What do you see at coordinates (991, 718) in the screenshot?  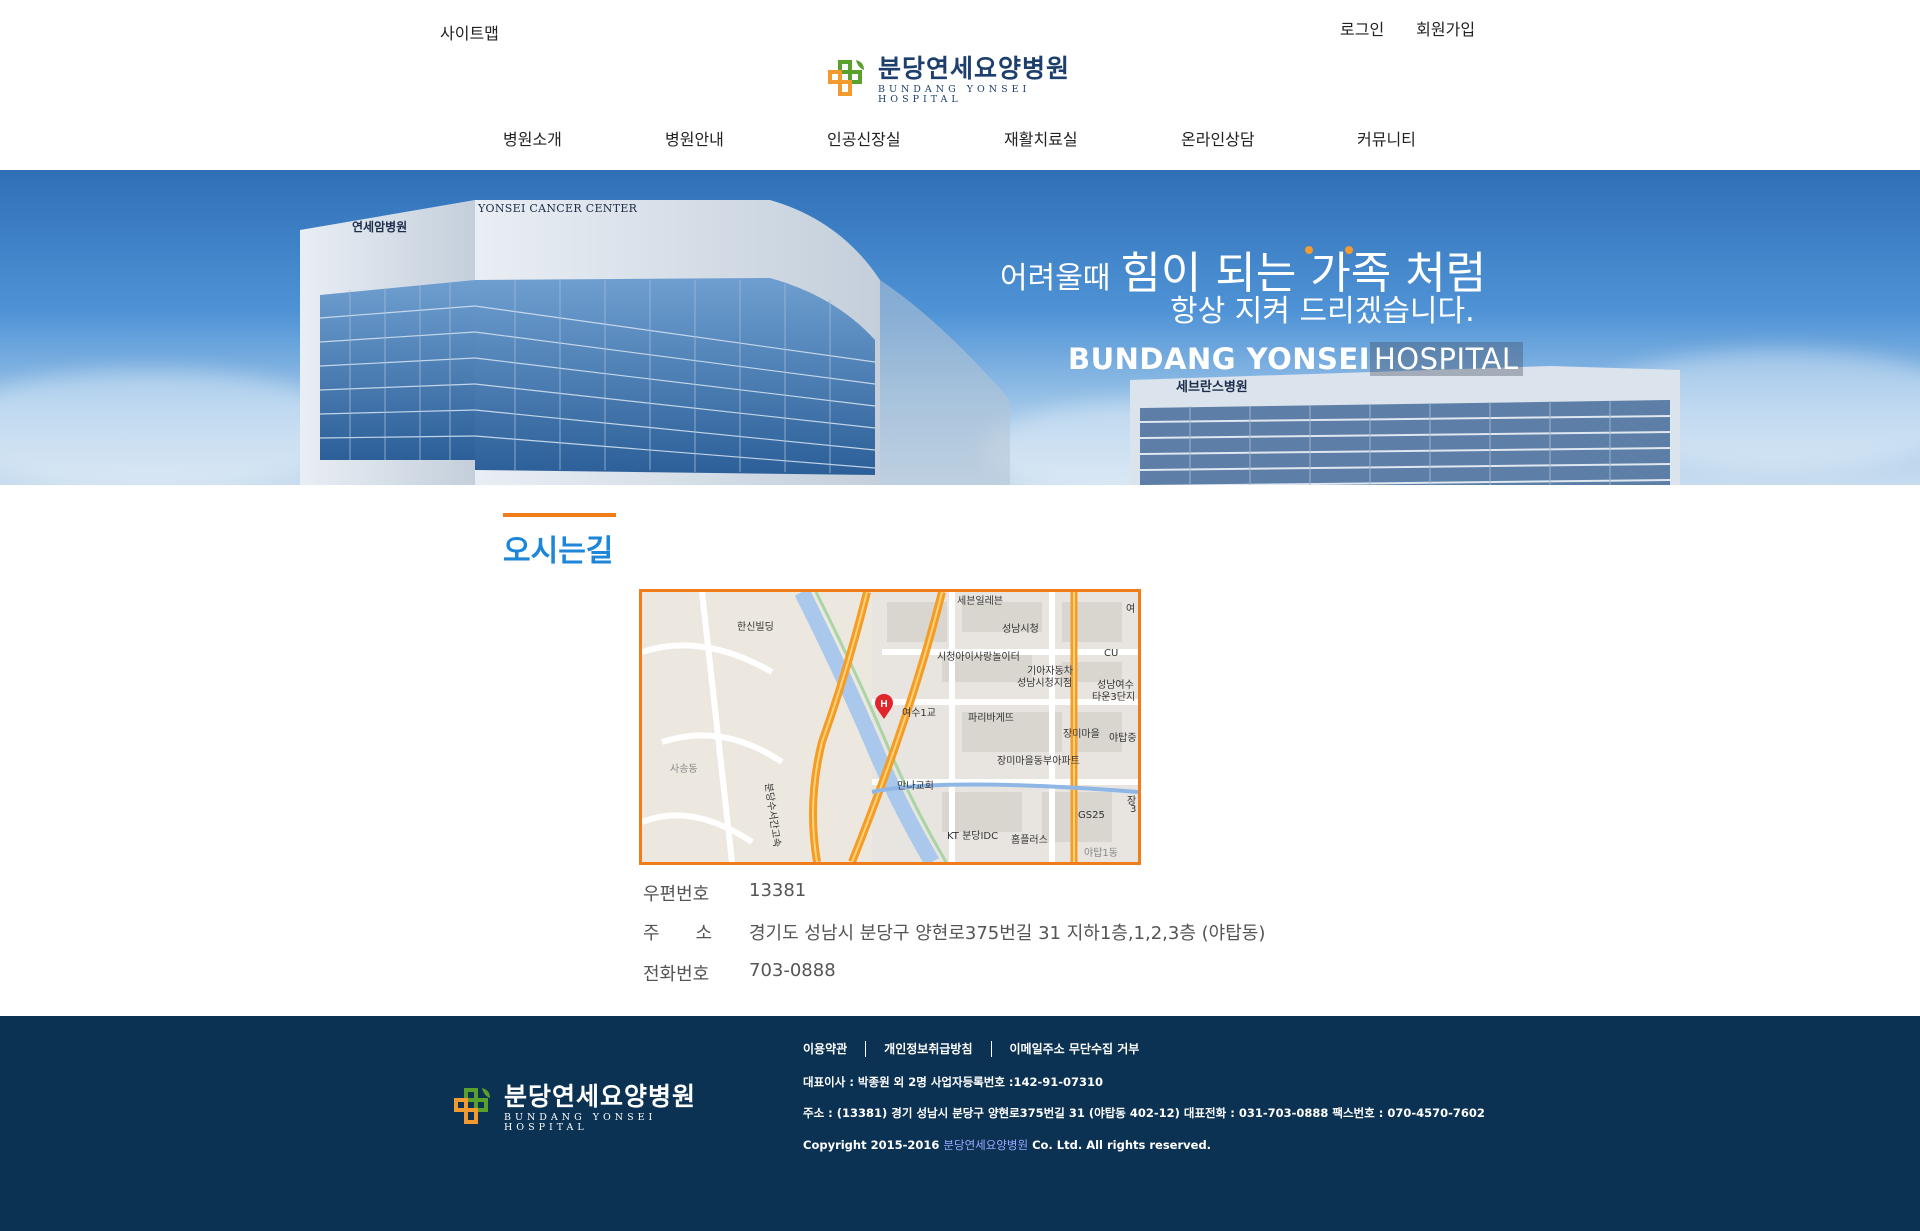 I see `map-label: 파리바게뜨` at bounding box center [991, 718].